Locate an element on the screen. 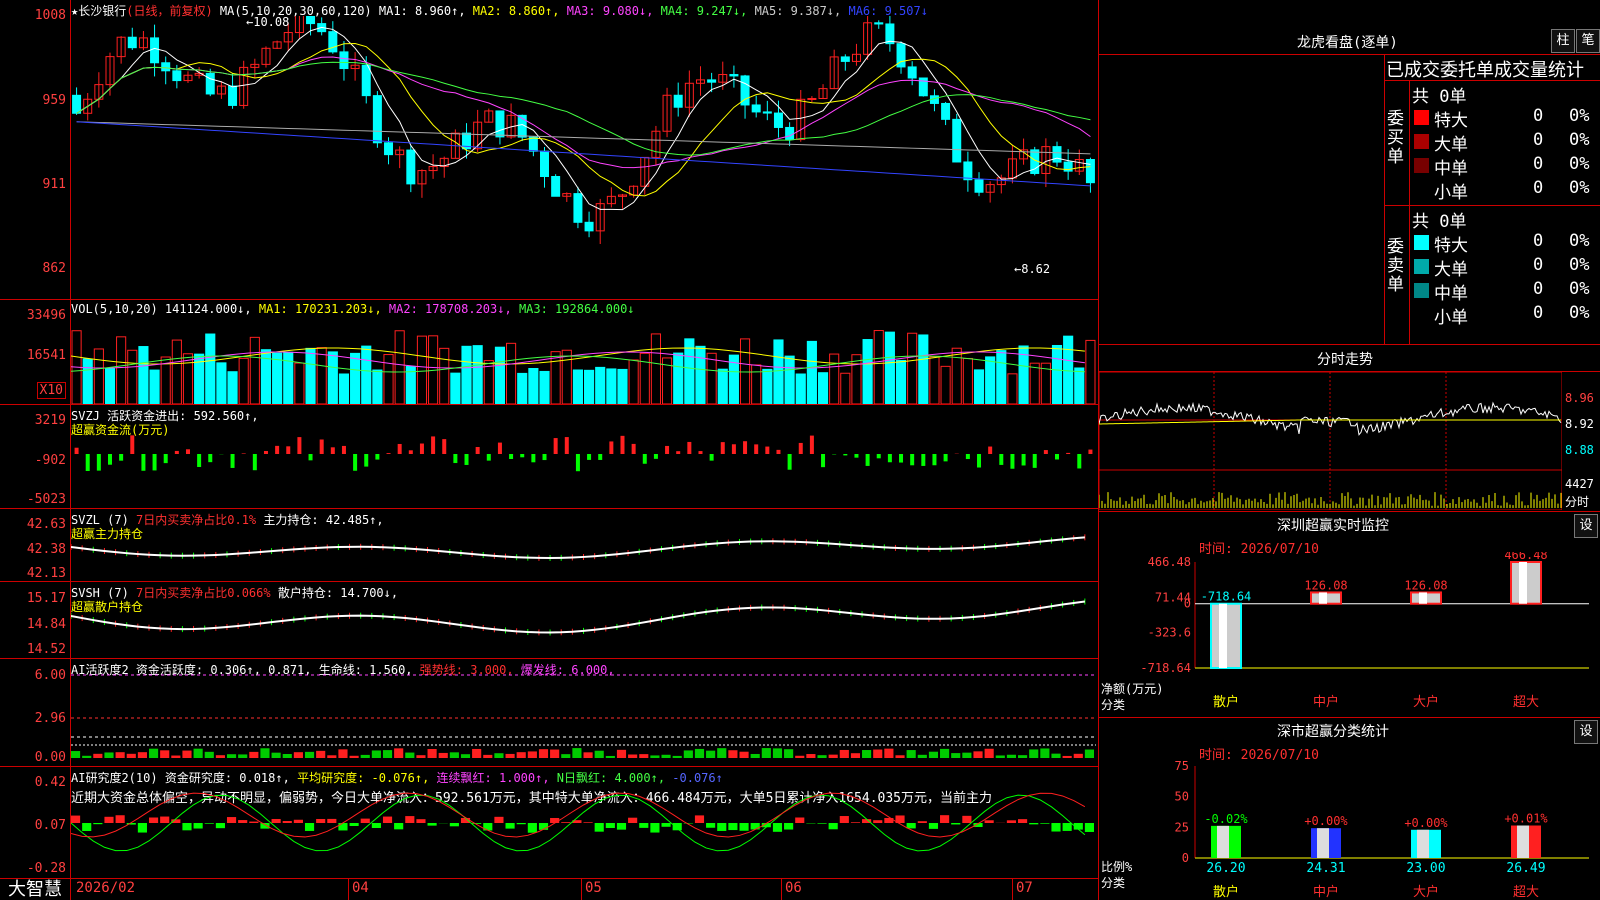  bar-category: 大户 is located at coordinates (1426, 892).